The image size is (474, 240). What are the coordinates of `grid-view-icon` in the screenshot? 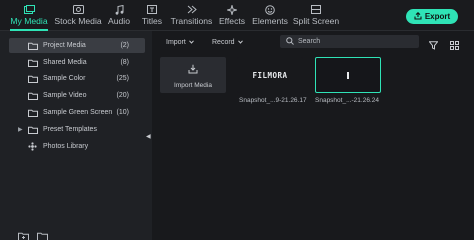 It's located at (454, 46).